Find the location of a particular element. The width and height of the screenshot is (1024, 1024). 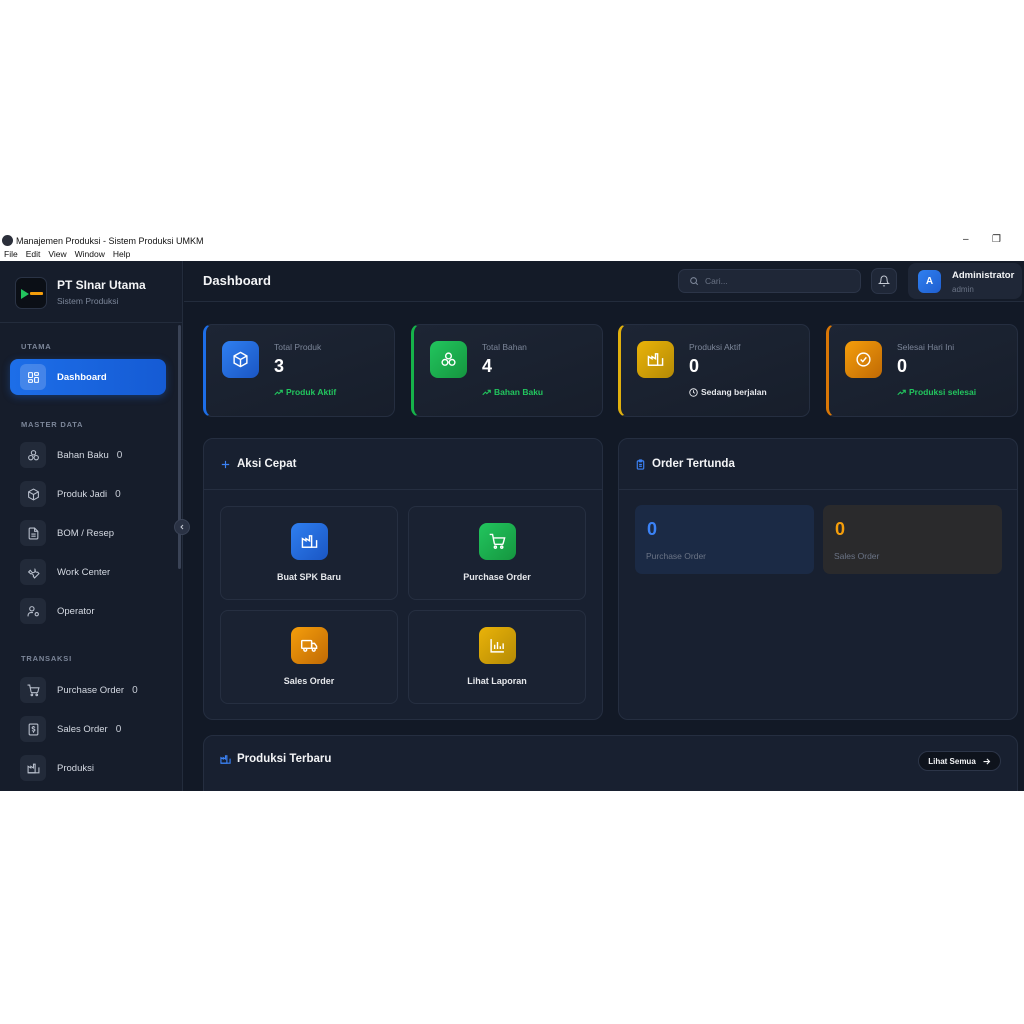

stat-card-selesai-hari-ini: Selesai Hari Ini 0 Produksi selesai is located at coordinates (922, 370).